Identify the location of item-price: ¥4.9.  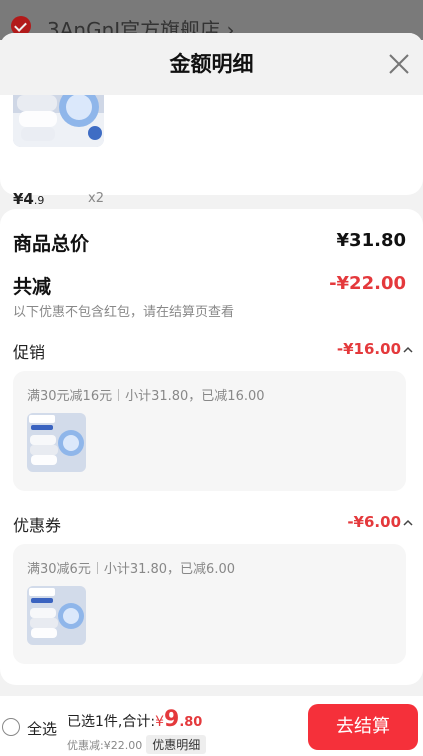
(29, 199).